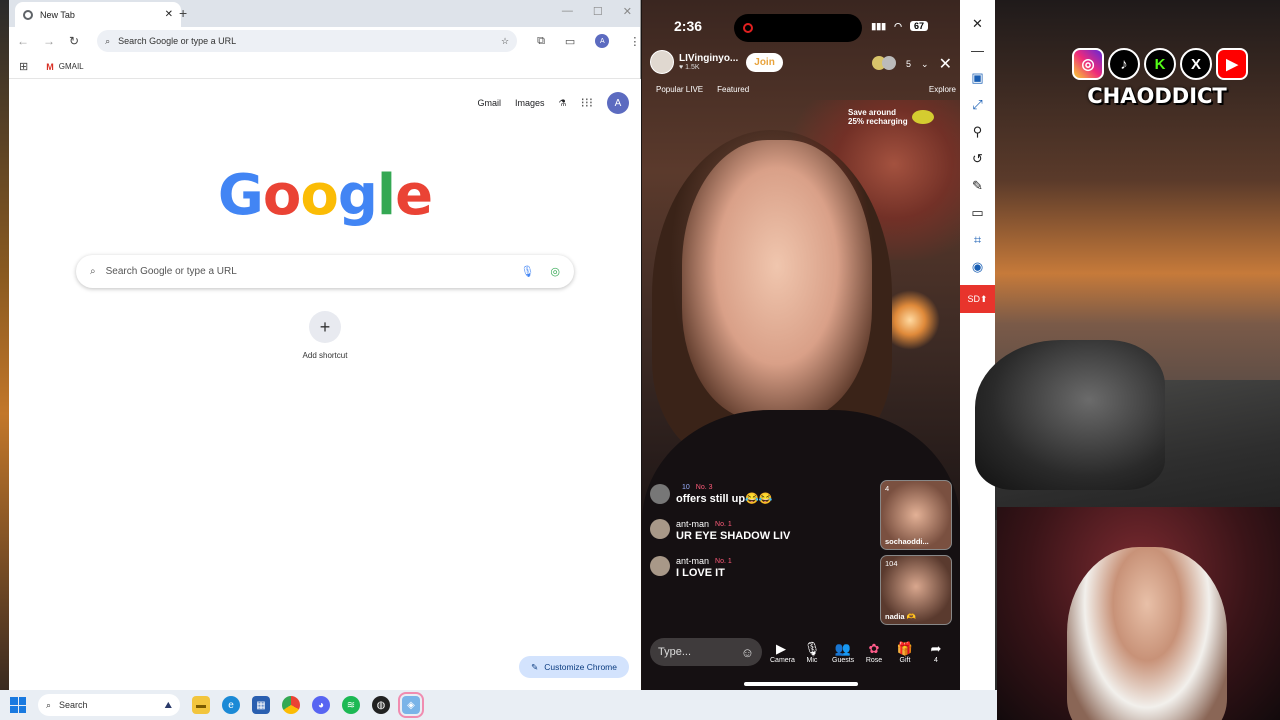 This screenshot has height=720, width=1280. I want to click on home-indicator, so click(801, 684).